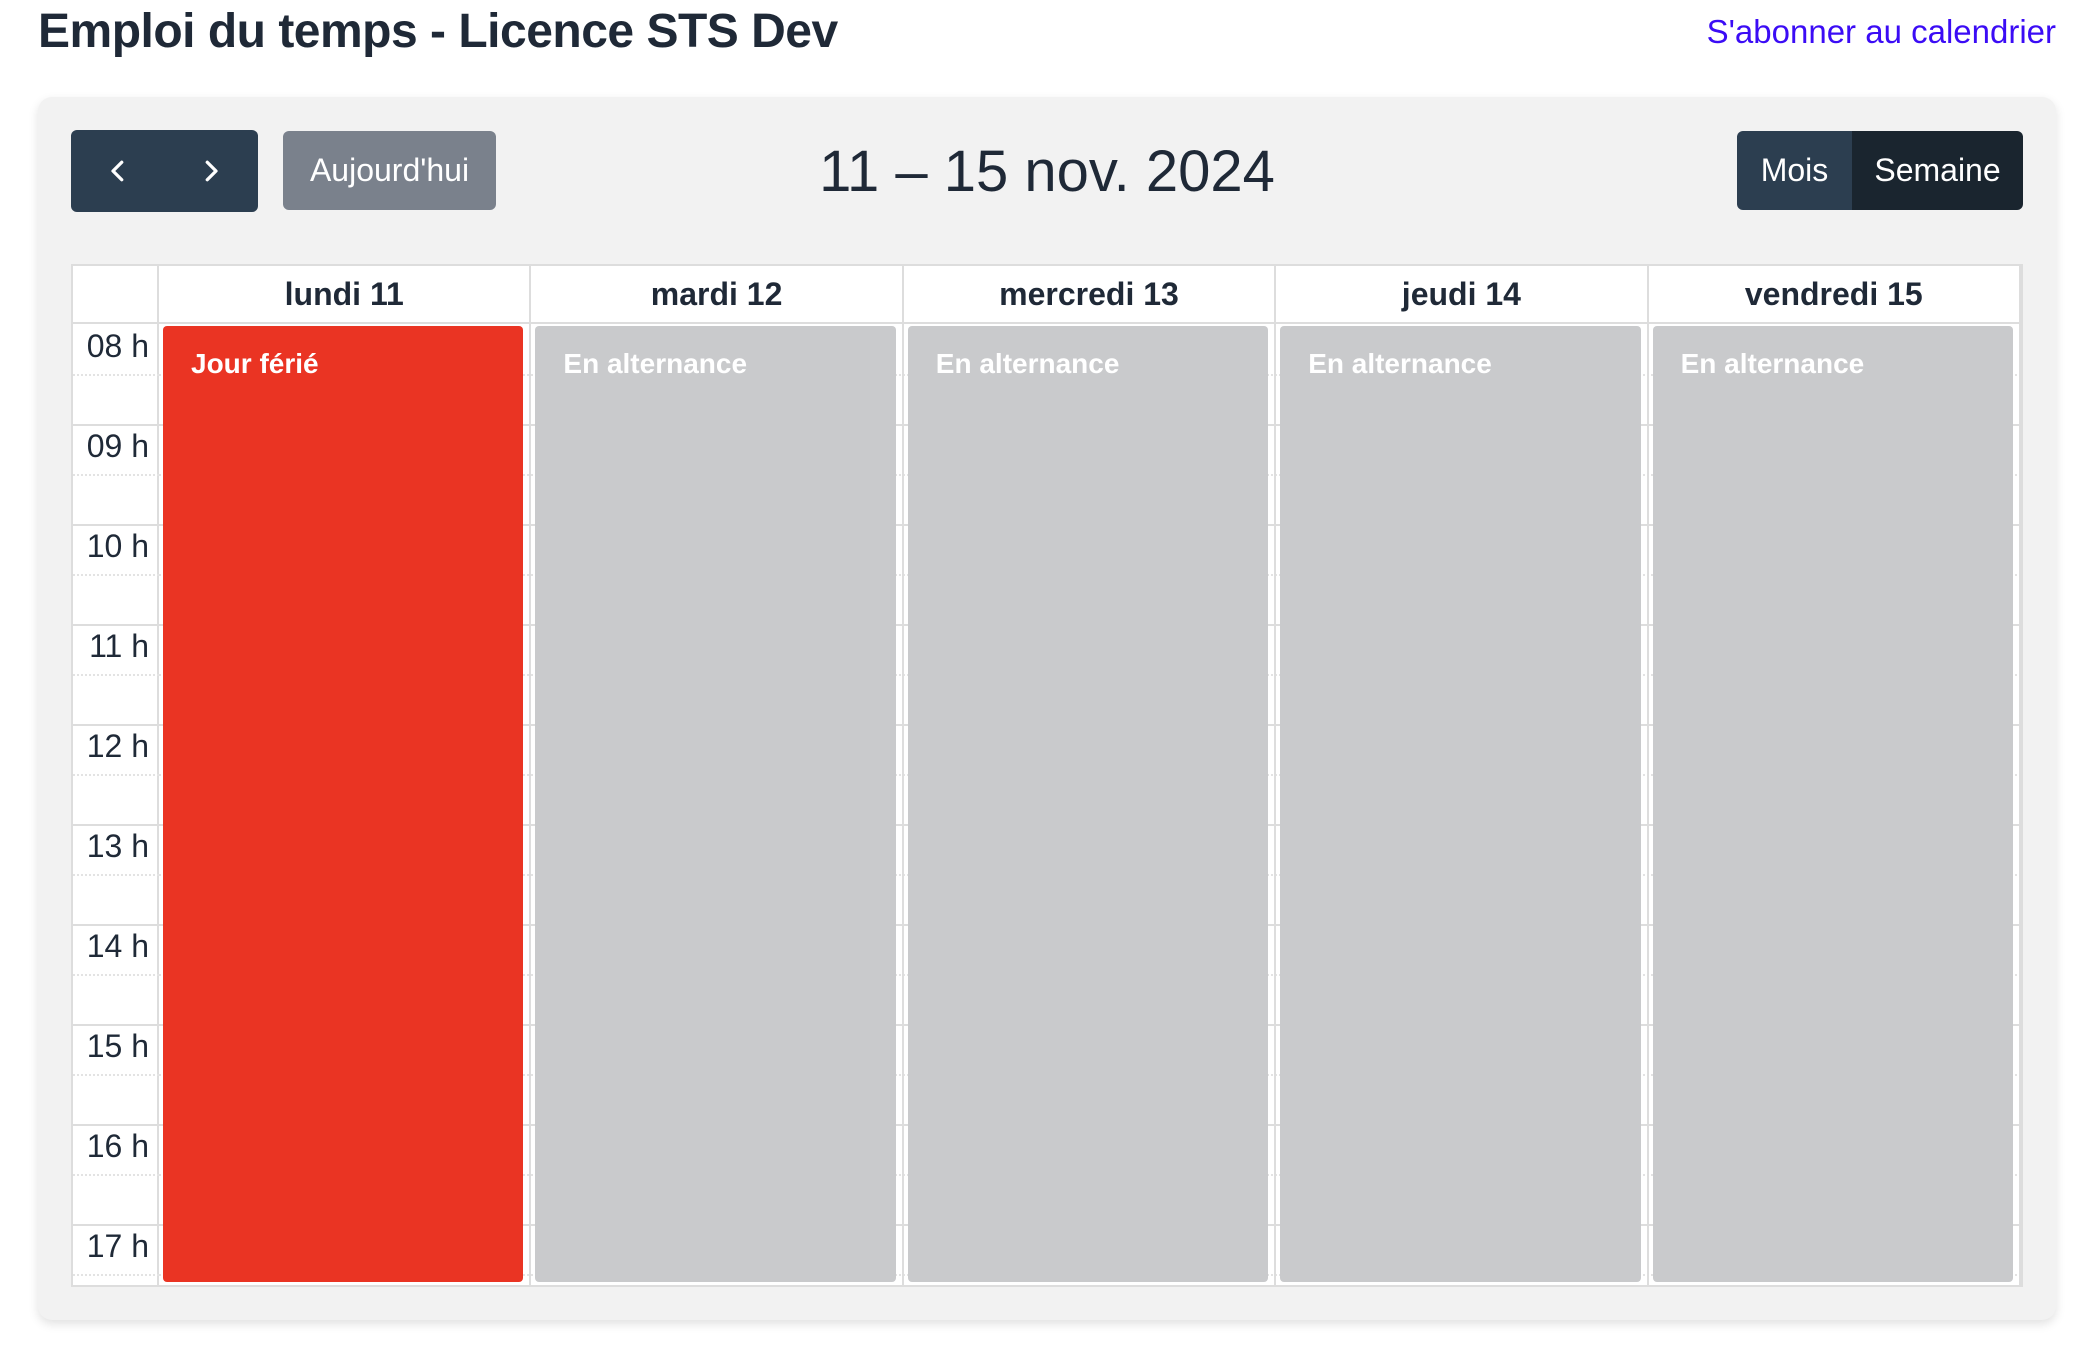 This screenshot has height=1364, width=2094. What do you see at coordinates (114, 346) in the screenshot?
I see `hour-label: 08 h` at bounding box center [114, 346].